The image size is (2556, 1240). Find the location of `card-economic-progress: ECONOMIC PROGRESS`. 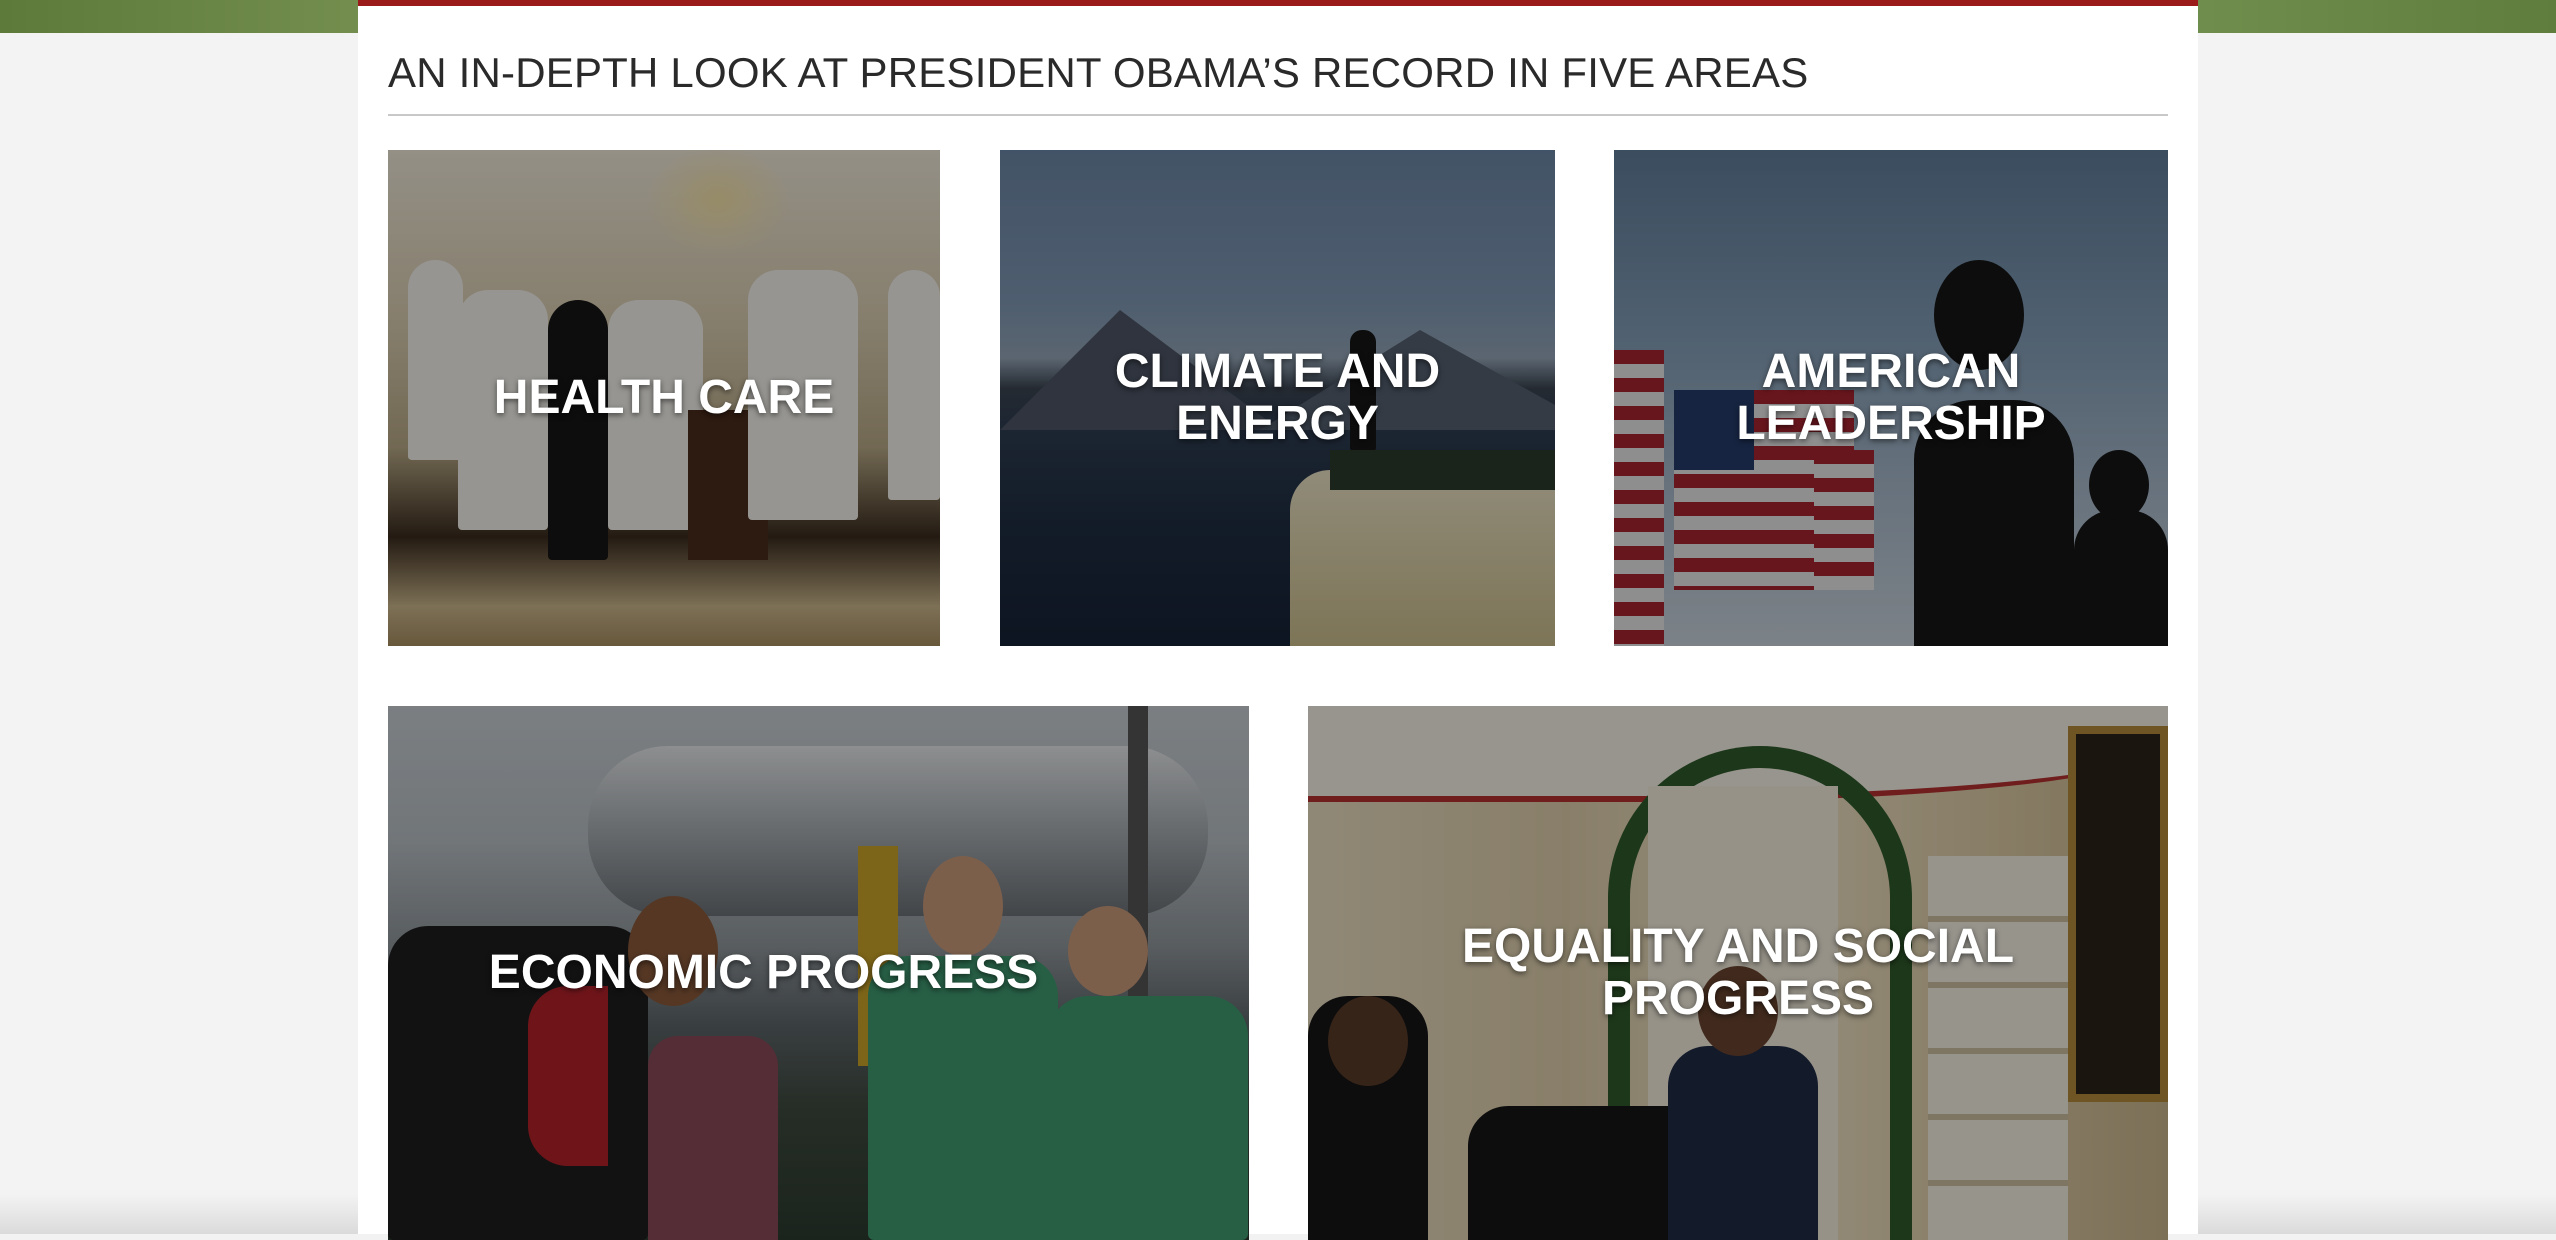

card-economic-progress: ECONOMIC PROGRESS is located at coordinates (818, 973).